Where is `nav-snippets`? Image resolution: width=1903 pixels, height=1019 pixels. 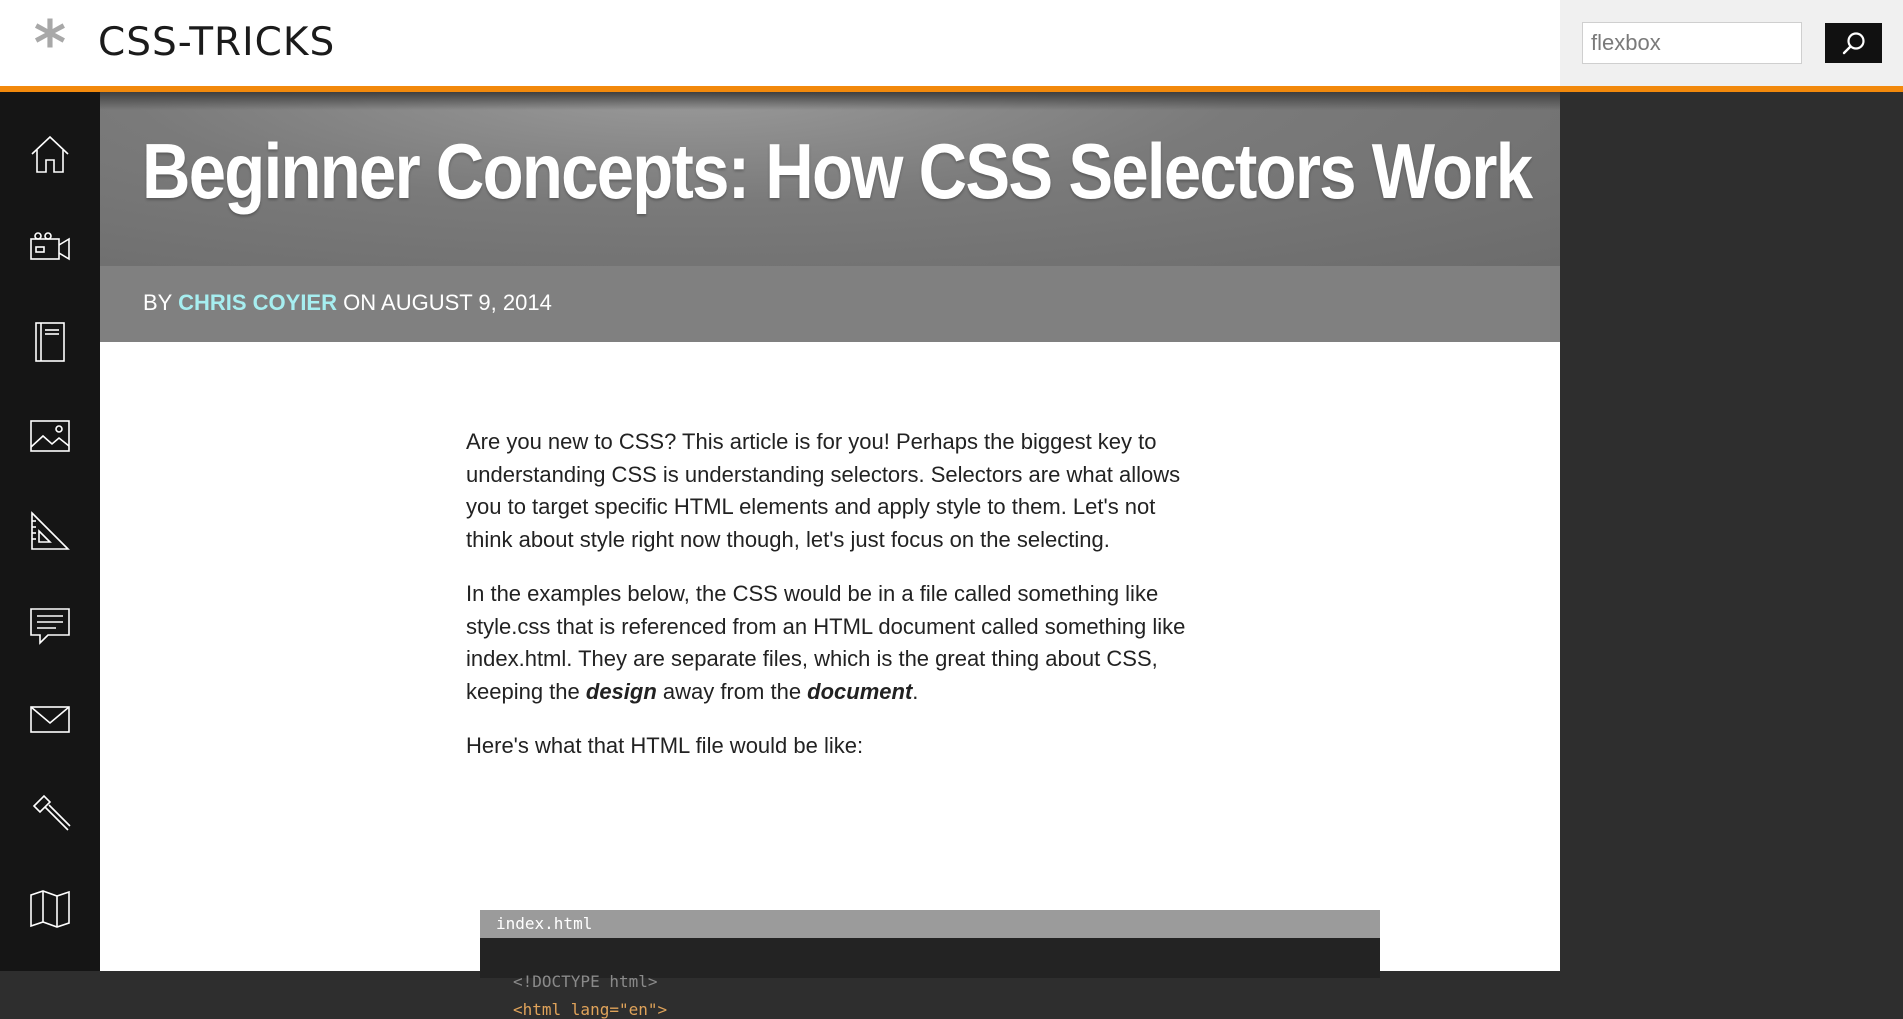 nav-snippets is located at coordinates (50, 436).